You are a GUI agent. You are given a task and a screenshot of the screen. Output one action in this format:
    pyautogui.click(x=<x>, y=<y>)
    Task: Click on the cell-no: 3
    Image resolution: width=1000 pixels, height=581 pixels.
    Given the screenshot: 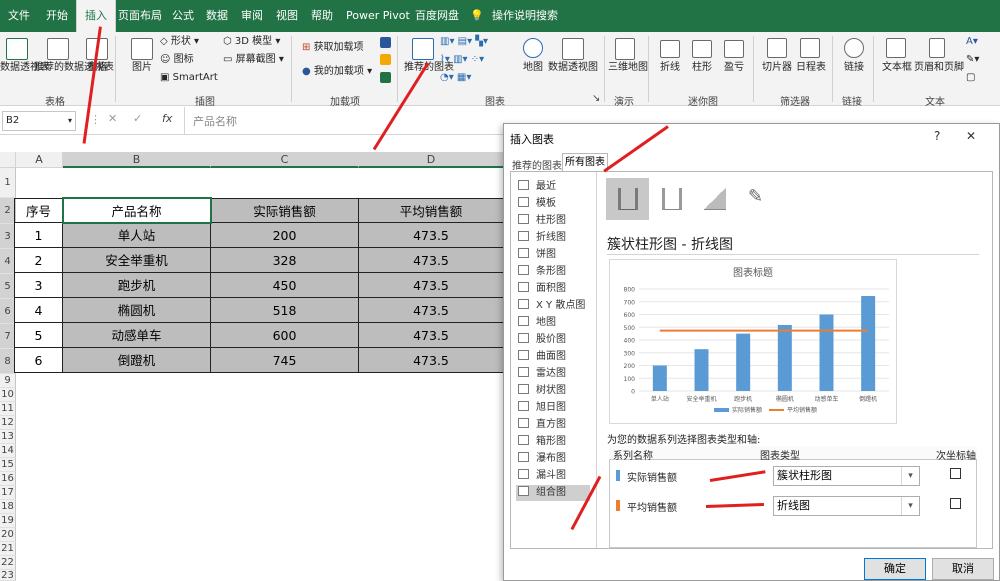 What is the action you would take?
    pyautogui.click(x=38, y=285)
    